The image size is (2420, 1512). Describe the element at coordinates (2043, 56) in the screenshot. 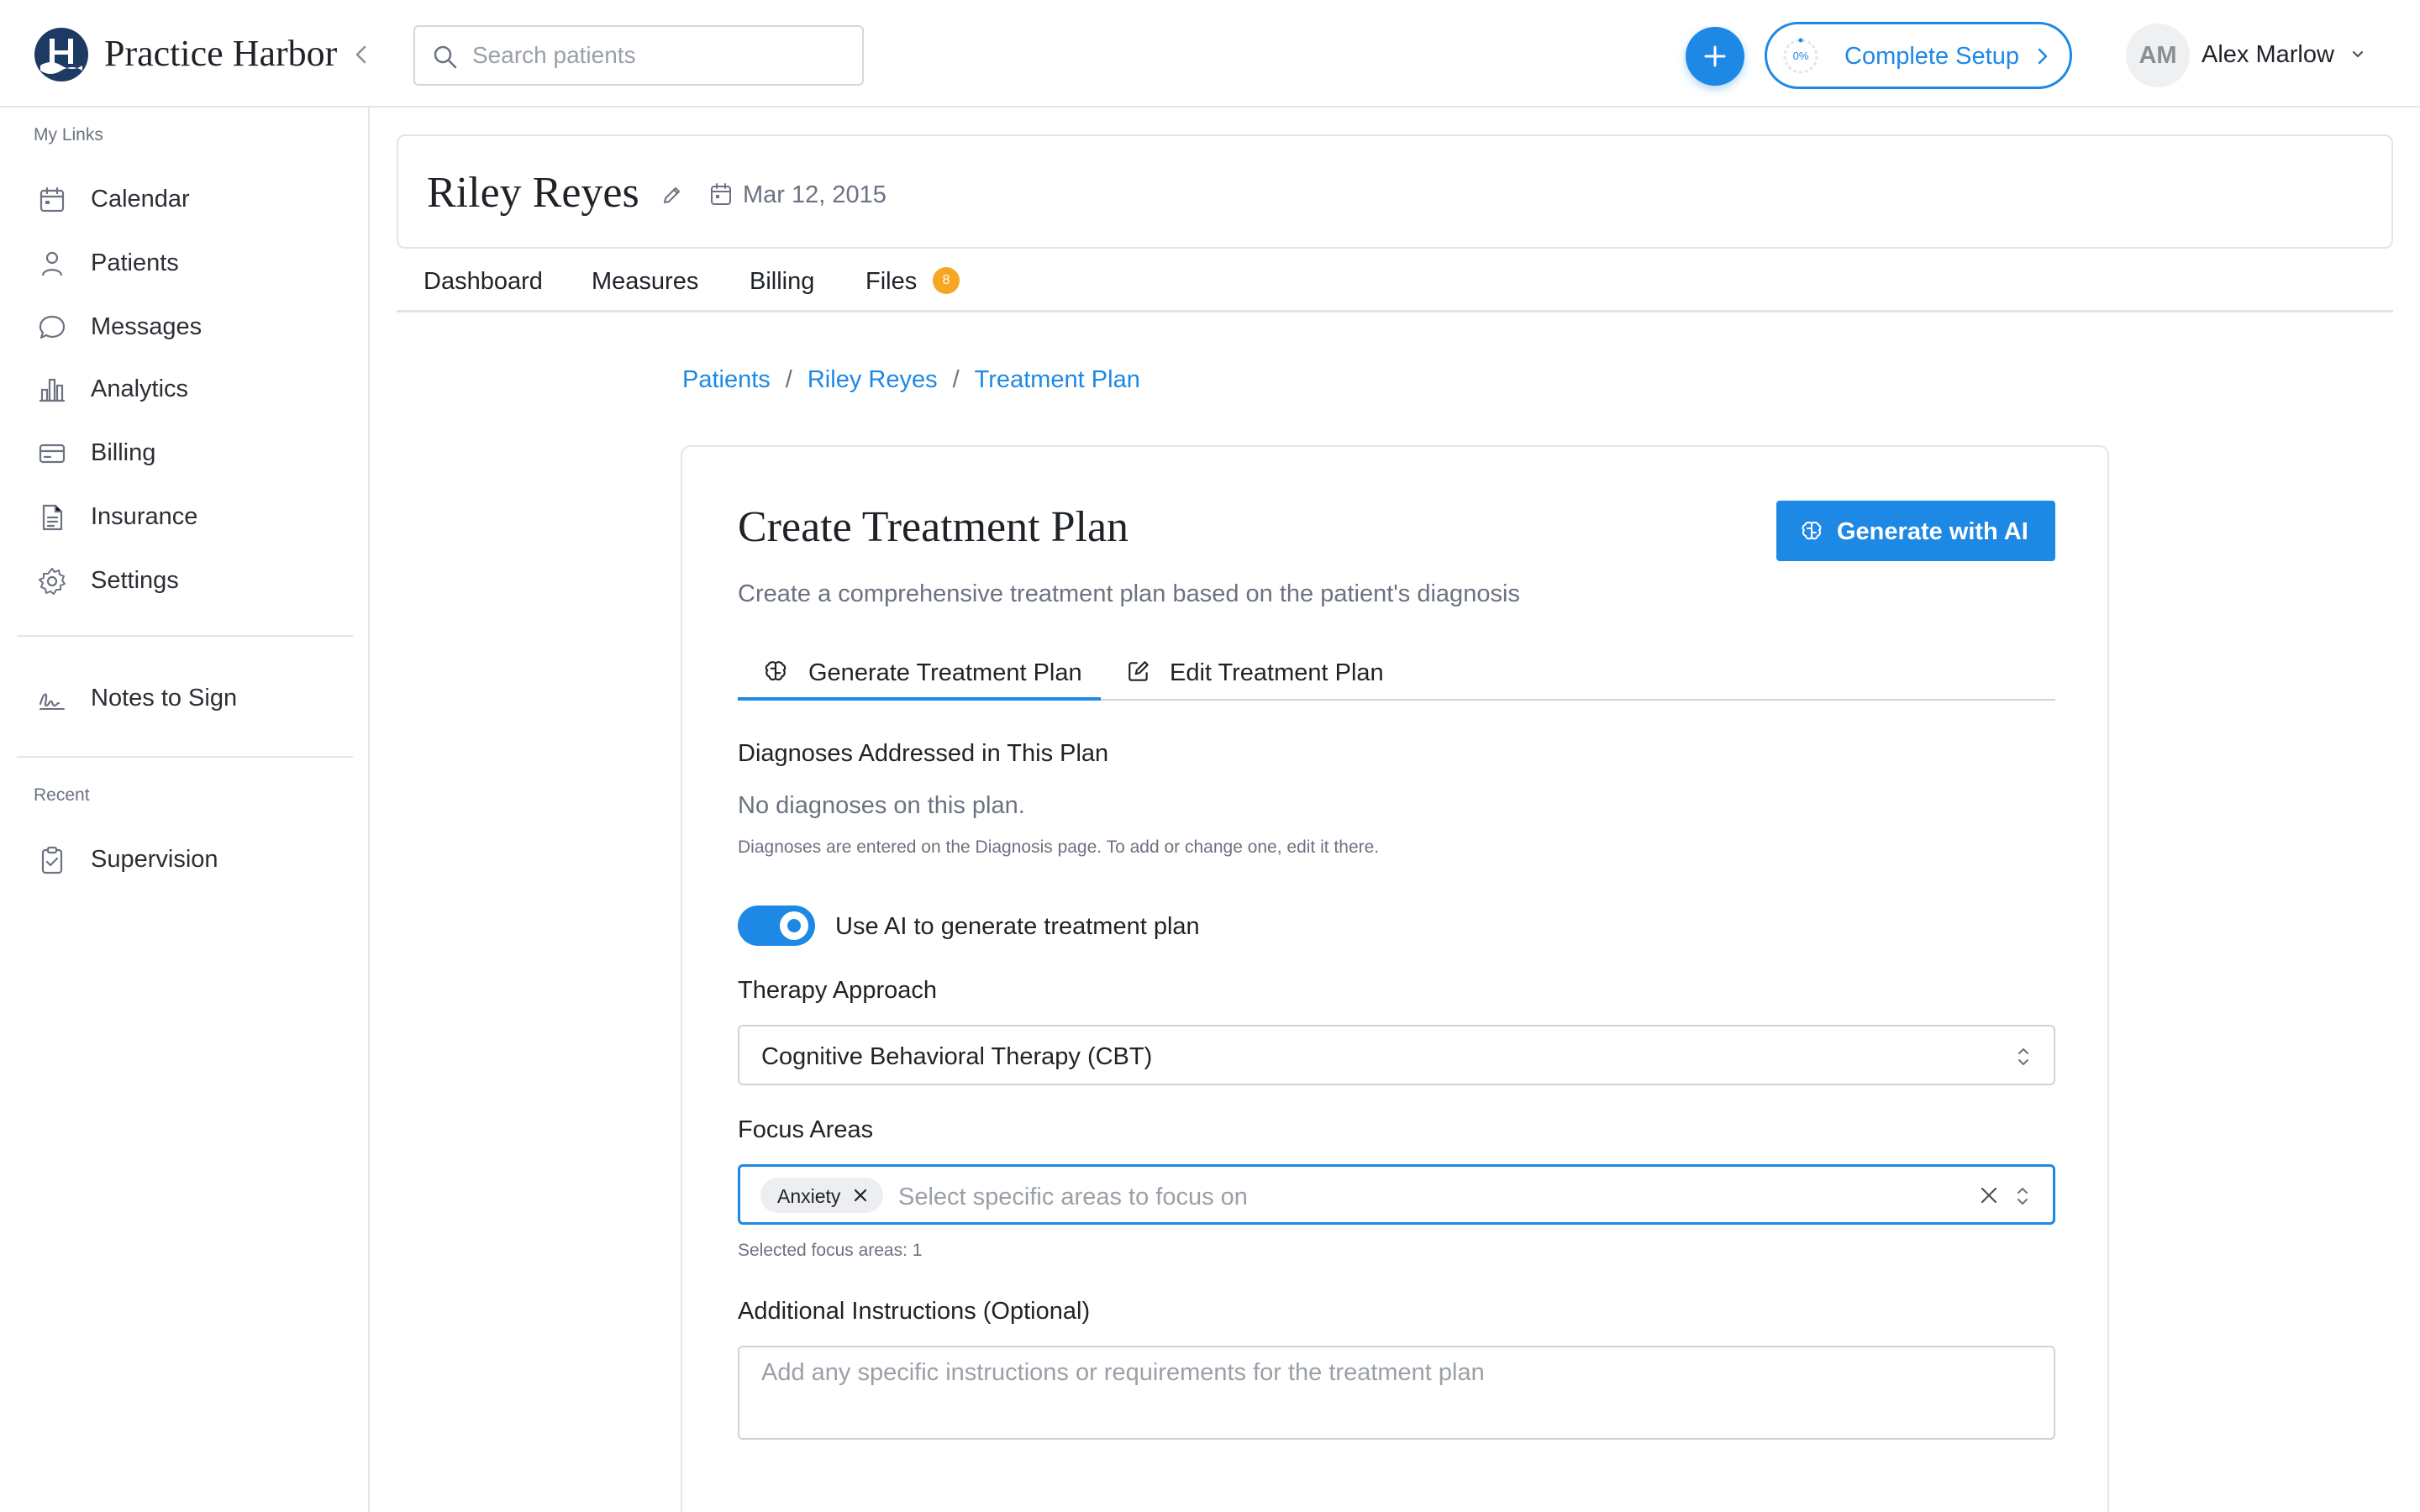

I see `chevron-right-icon` at that location.